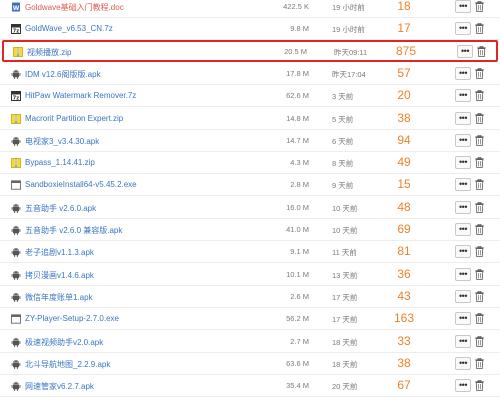 This screenshot has height=400, width=500. Describe the element at coordinates (297, 363) in the screenshot. I see `file-size: 63.6 M` at that location.